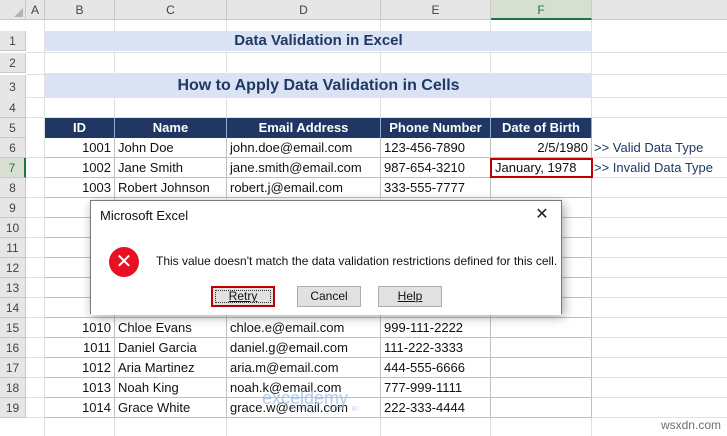 The image size is (727, 436). I want to click on cell-email: daniel.g@email.com, so click(304, 348).